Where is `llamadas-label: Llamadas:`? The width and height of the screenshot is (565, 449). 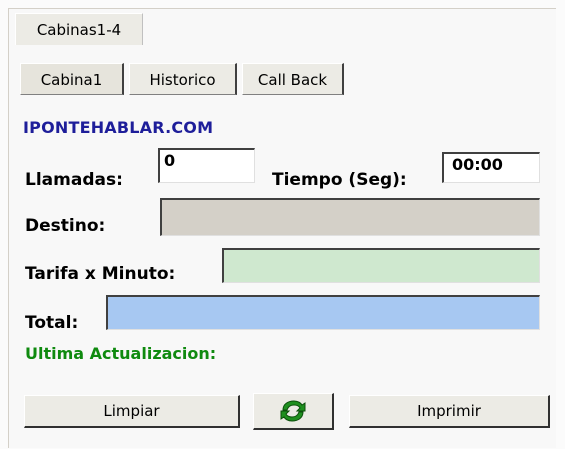 llamadas-label: Llamadas: is located at coordinates (74, 180).